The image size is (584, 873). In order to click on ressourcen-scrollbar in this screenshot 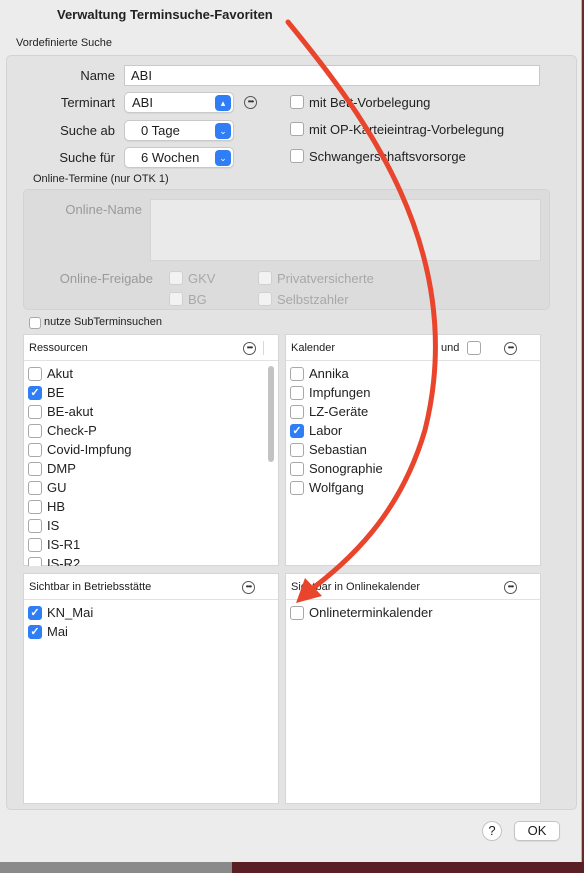, I will do `click(271, 414)`.